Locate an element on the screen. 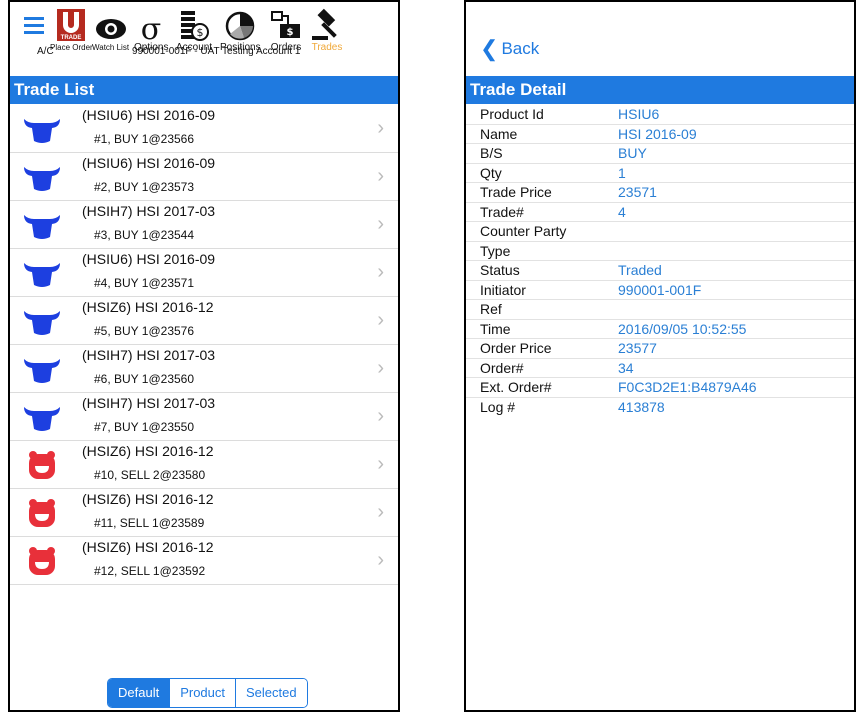 The height and width of the screenshot is (712, 864). detail-row: Name HSI 2016-09 is located at coordinates (660, 134).